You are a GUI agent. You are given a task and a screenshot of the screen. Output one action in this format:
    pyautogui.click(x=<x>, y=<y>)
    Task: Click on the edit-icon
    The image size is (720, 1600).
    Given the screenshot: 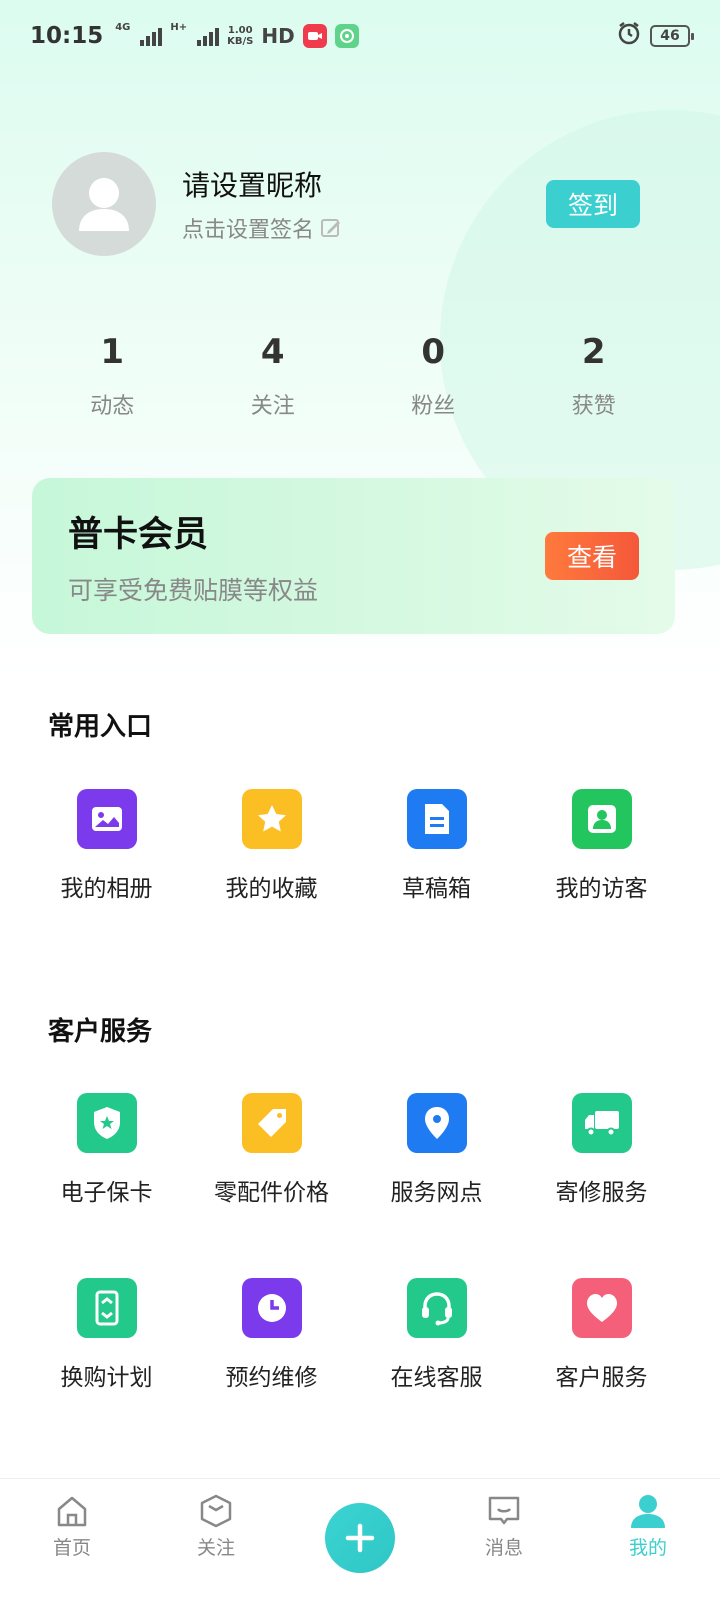 What is the action you would take?
    pyautogui.click(x=331, y=228)
    